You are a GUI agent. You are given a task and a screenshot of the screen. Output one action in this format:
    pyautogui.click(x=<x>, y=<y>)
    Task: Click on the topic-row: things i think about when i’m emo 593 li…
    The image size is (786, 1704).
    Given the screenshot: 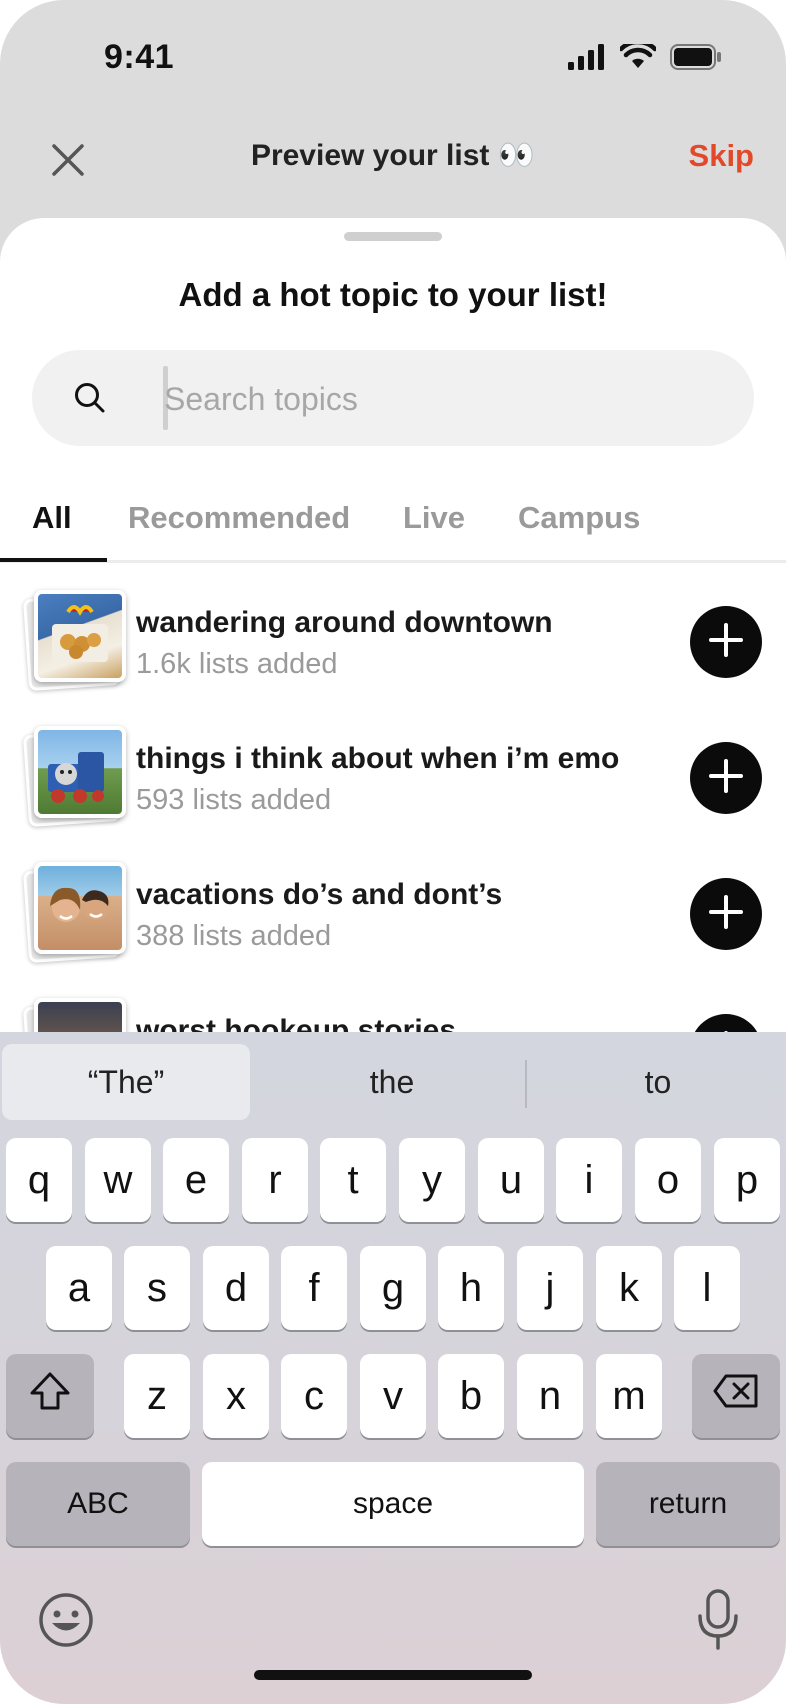 What is the action you would take?
    pyautogui.click(x=393, y=772)
    